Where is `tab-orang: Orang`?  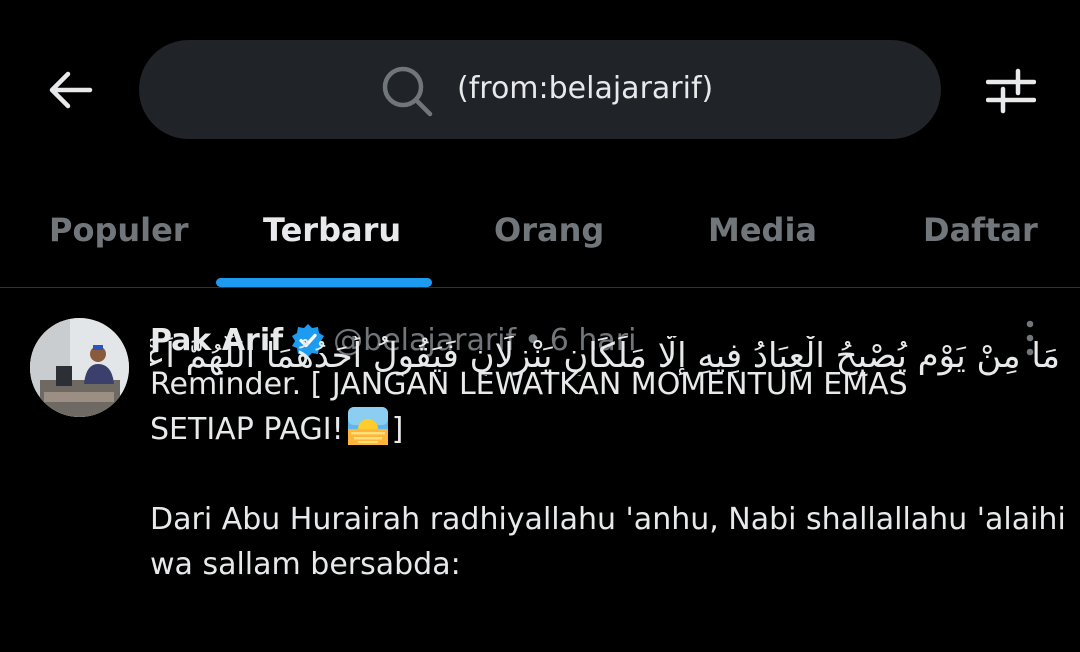 tab-orang: Orang is located at coordinates (540, 234).